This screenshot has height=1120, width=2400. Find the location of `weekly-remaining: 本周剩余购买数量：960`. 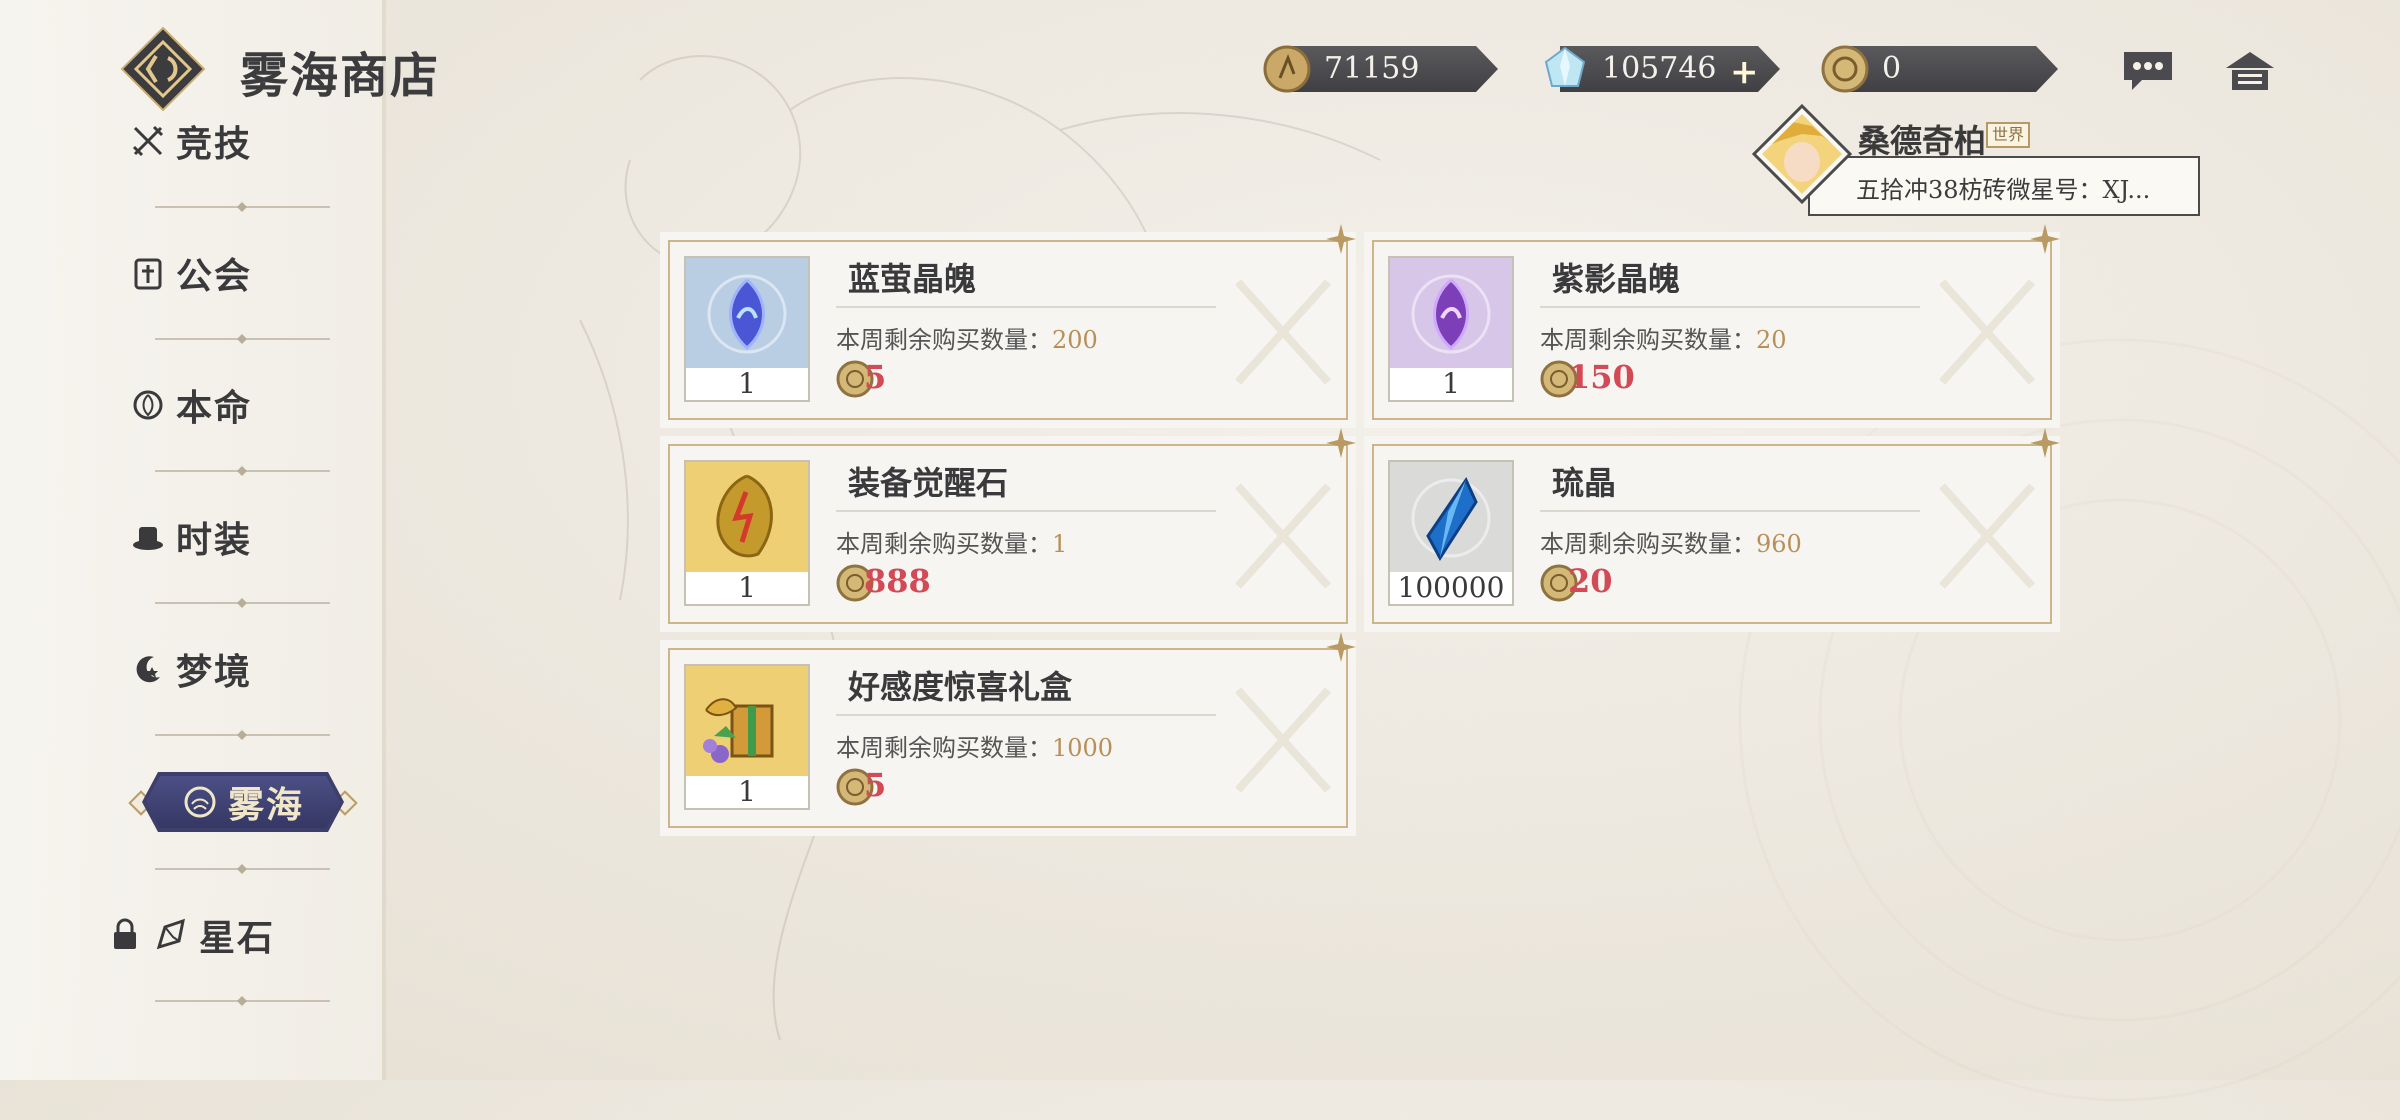

weekly-remaining: 本周剩余购买数量：960 is located at coordinates (1671, 544).